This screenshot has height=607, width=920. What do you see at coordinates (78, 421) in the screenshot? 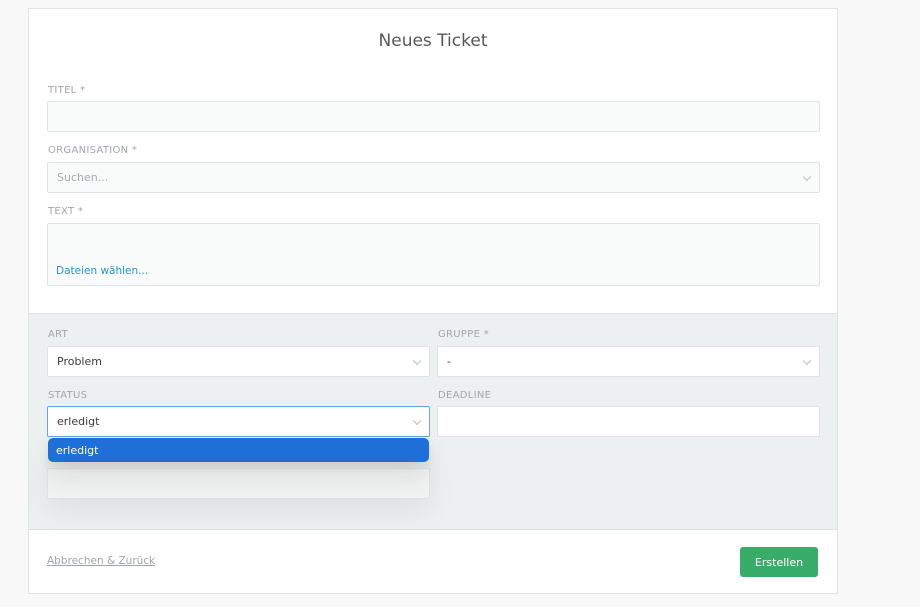
I see `status-value: erledigt` at bounding box center [78, 421].